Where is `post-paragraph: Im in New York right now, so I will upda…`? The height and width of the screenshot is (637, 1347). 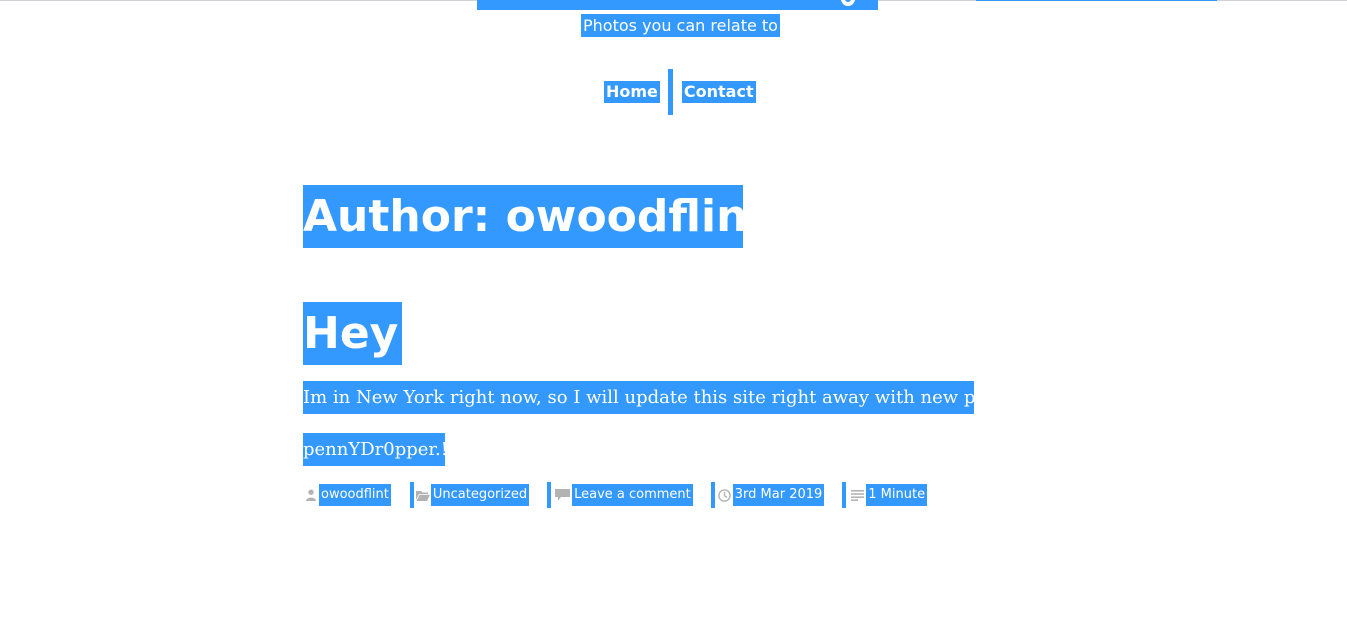 post-paragraph: Im in New York right now, so I will upda… is located at coordinates (638, 397).